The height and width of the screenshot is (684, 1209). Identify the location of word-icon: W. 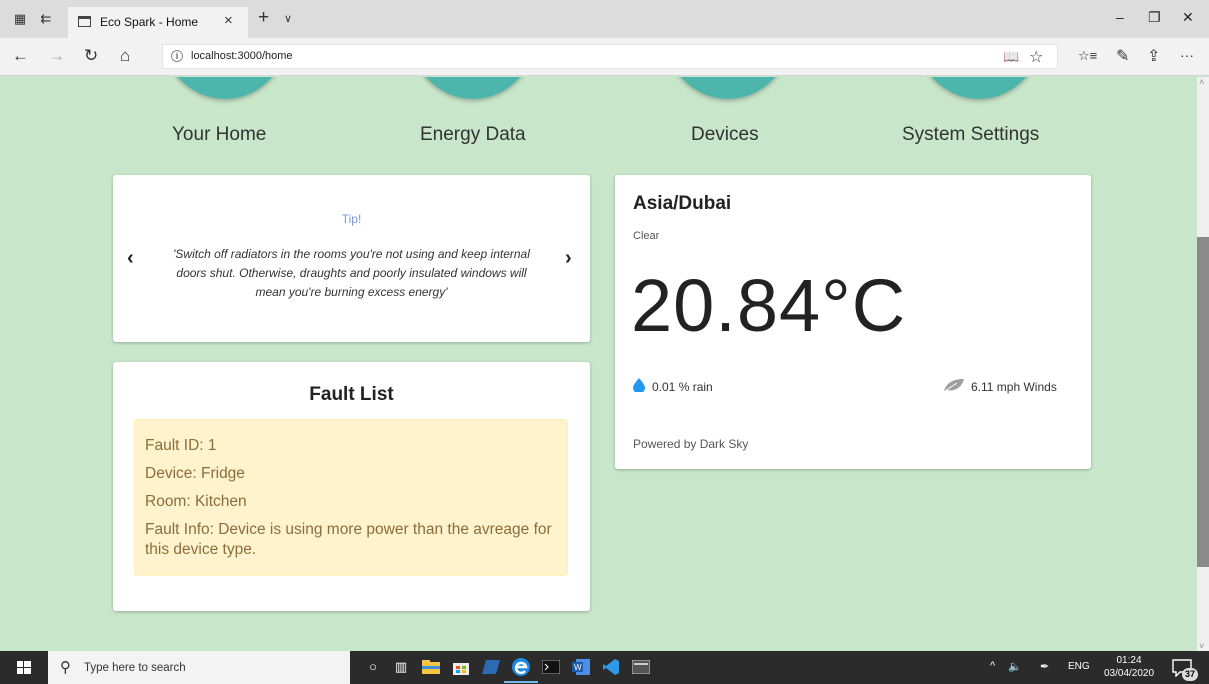
(581, 667).